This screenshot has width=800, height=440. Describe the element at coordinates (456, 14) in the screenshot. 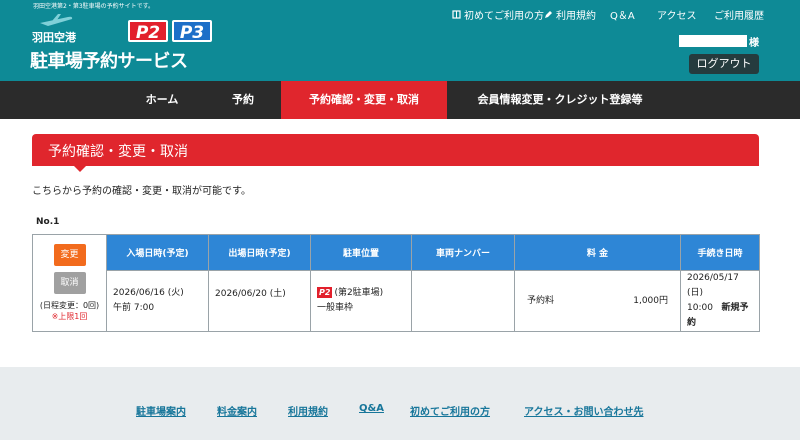

I see `book-icon` at that location.